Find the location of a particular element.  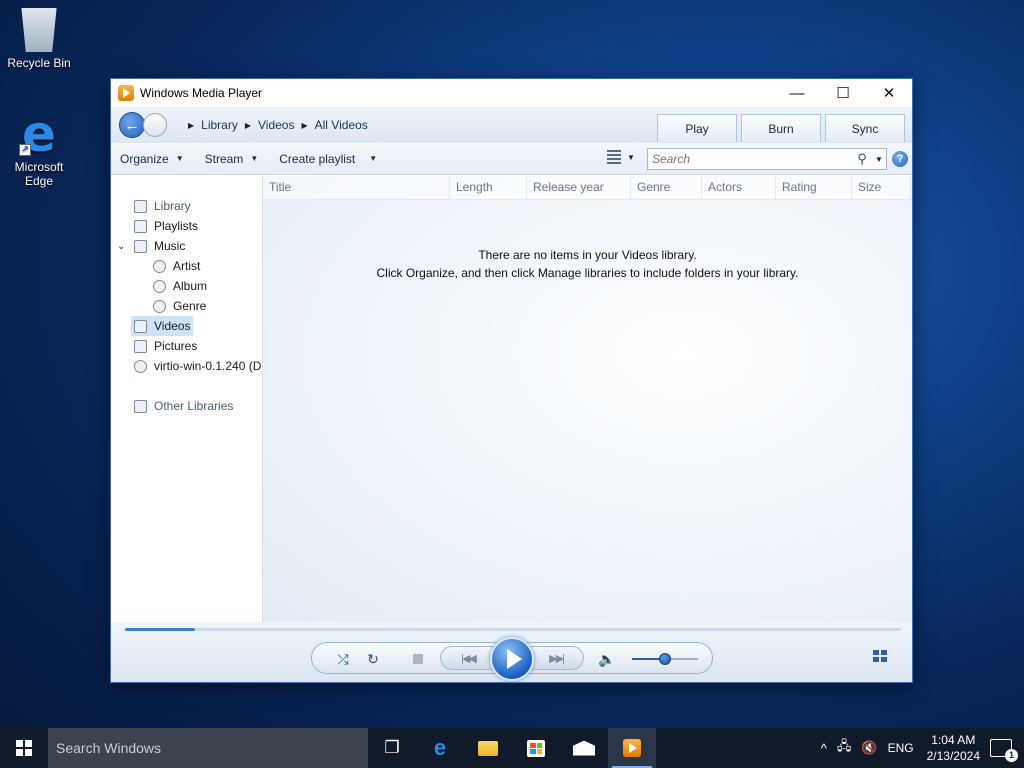

search-input is located at coordinates (750, 159).